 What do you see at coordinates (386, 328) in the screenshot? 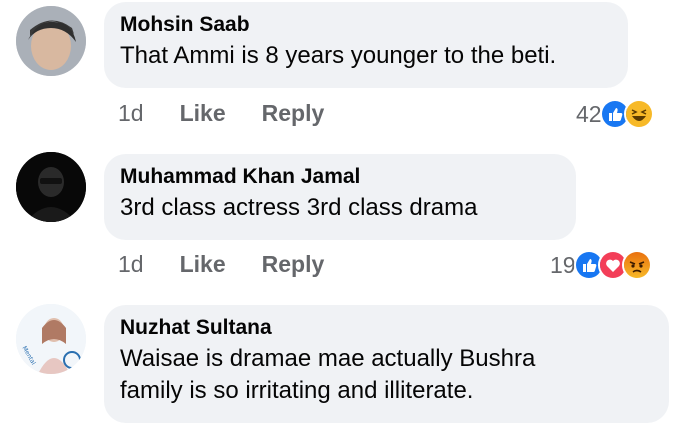
I see `comment-author: Nuzhat Sultana` at bounding box center [386, 328].